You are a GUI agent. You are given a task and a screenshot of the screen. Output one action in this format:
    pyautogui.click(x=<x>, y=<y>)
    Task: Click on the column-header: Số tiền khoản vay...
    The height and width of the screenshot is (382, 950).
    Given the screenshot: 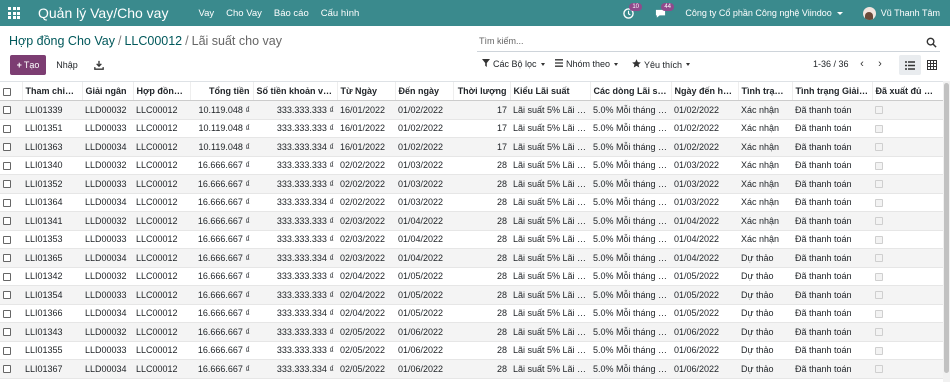 What is the action you would take?
    pyautogui.click(x=295, y=91)
    